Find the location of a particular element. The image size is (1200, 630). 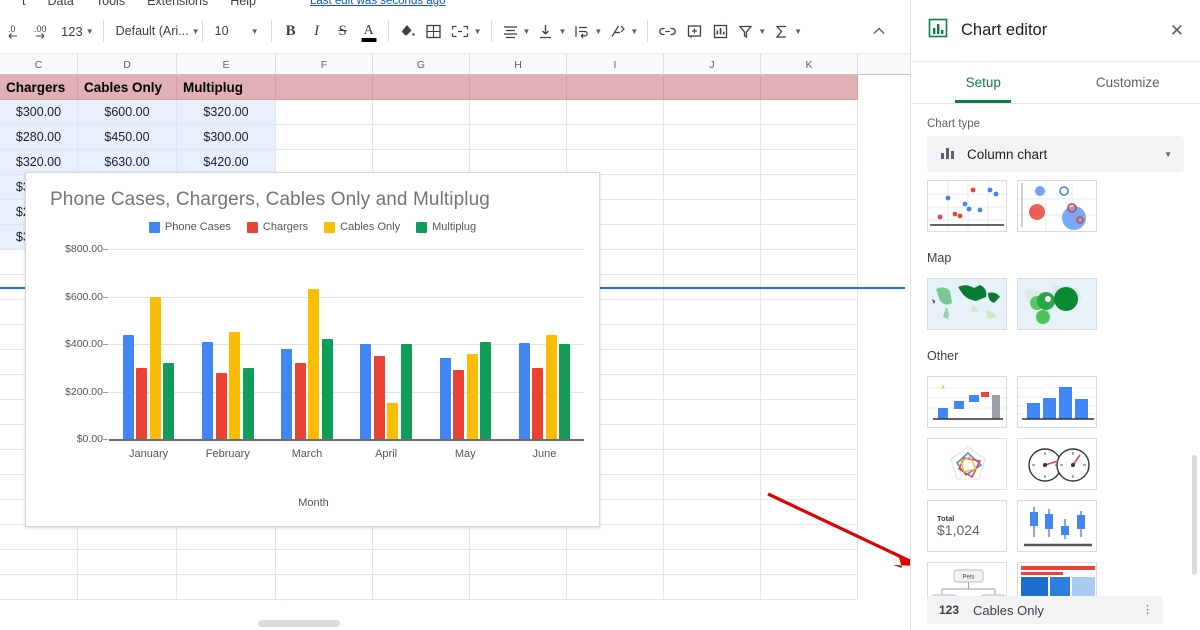

text-rotation-icon: ▼ is located at coordinates (623, 31).